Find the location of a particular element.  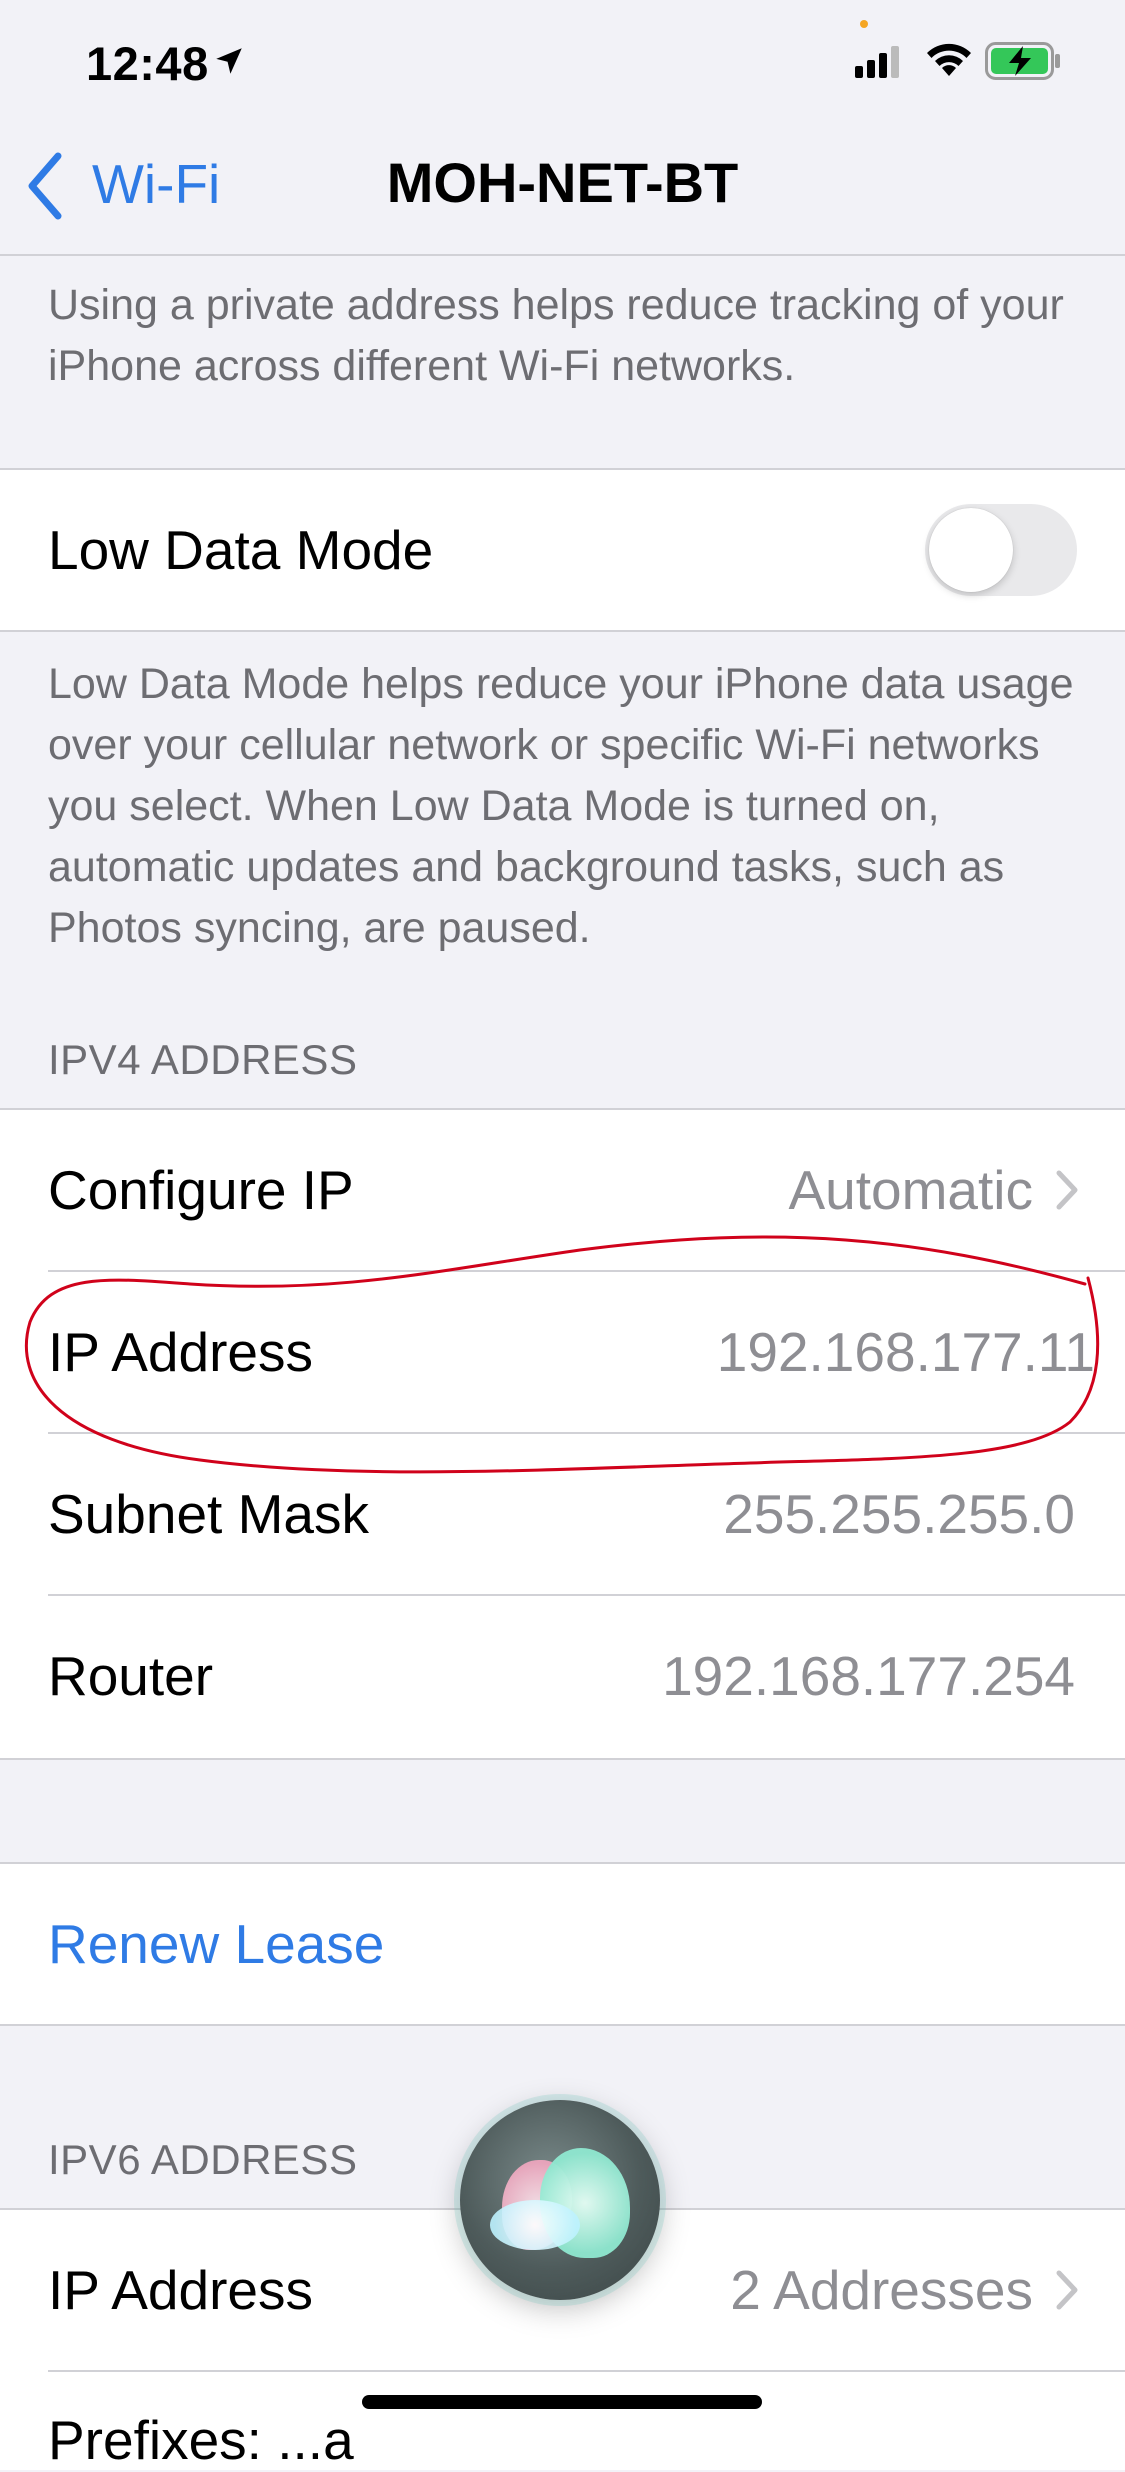

ipv6-address-label: IP Address is located at coordinates (180, 2290).